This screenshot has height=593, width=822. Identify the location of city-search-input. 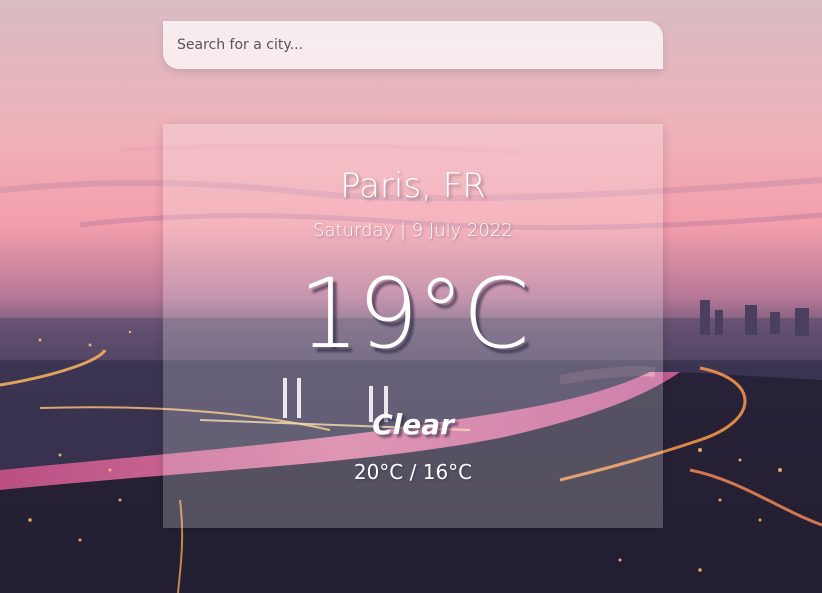
(413, 45).